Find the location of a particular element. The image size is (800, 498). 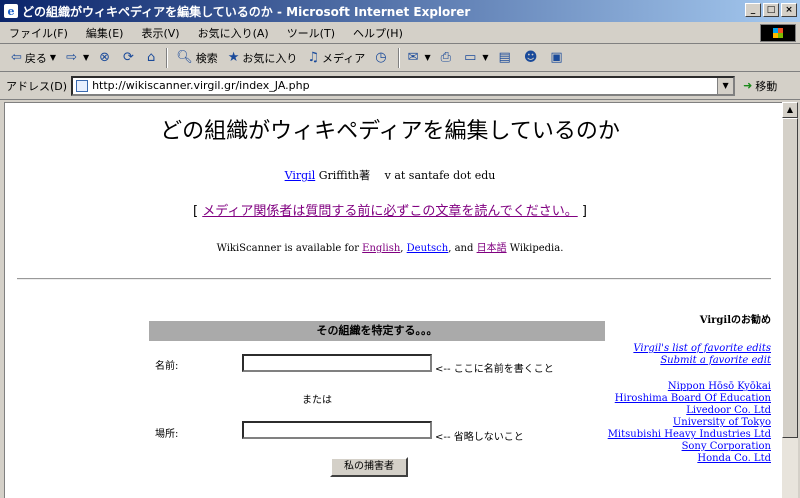

sidebar-heading: Virgilのお勧め is located at coordinates (735, 320).